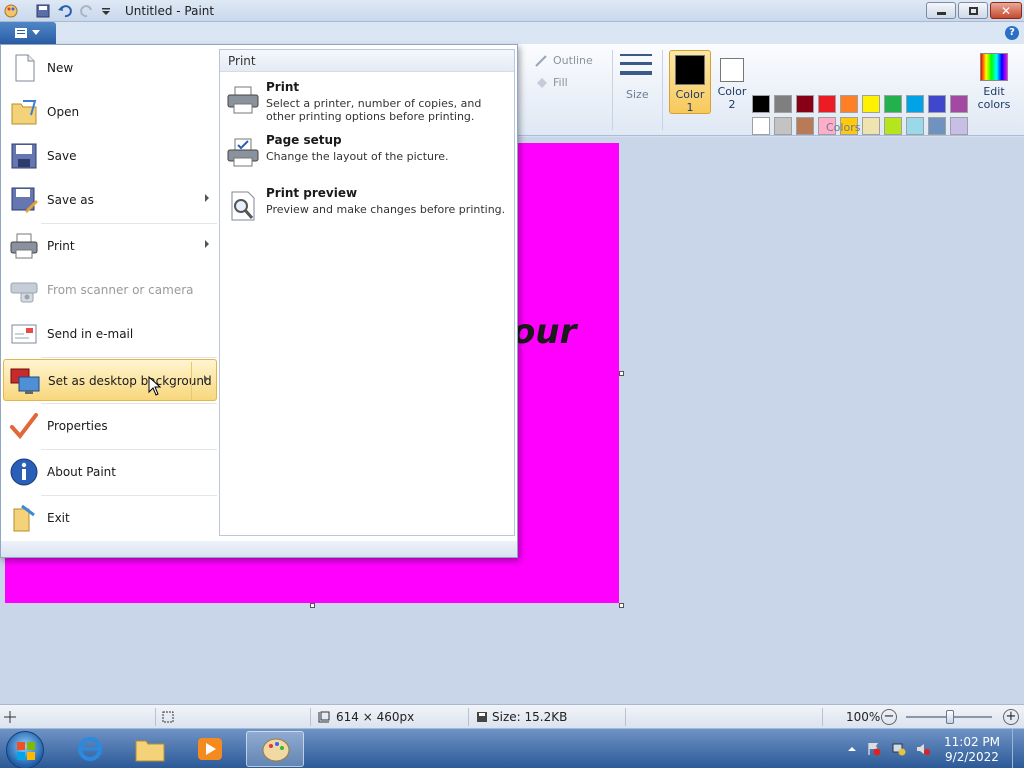 This screenshot has height=768, width=1024. I want to click on color2-swatch, so click(732, 70).